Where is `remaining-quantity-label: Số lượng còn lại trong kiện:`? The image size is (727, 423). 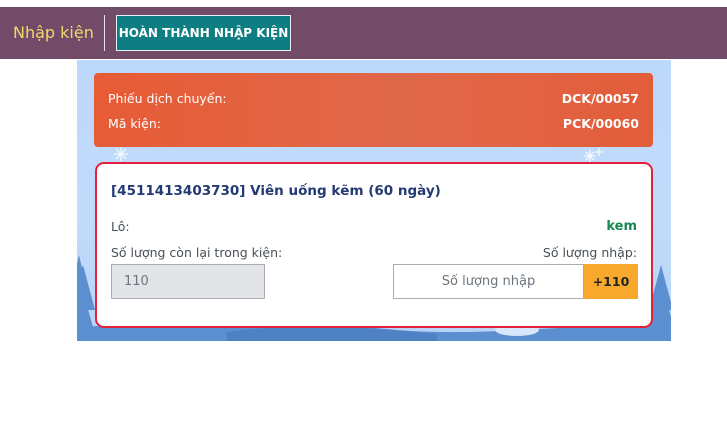
remaining-quantity-label: Số lượng còn lại trong kiện: is located at coordinates (197, 252).